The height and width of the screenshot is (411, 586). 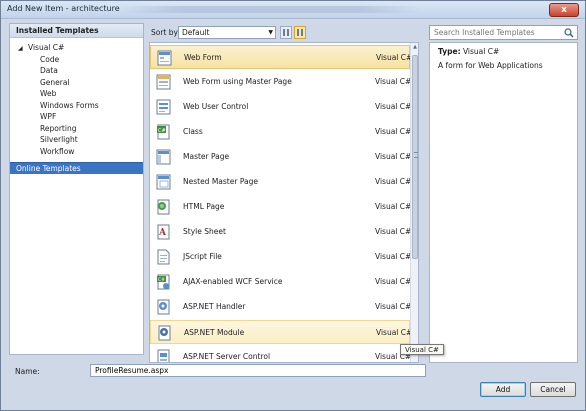 I want to click on template-row-jscript-file: JScript File Visual C#, so click(x=281, y=257).